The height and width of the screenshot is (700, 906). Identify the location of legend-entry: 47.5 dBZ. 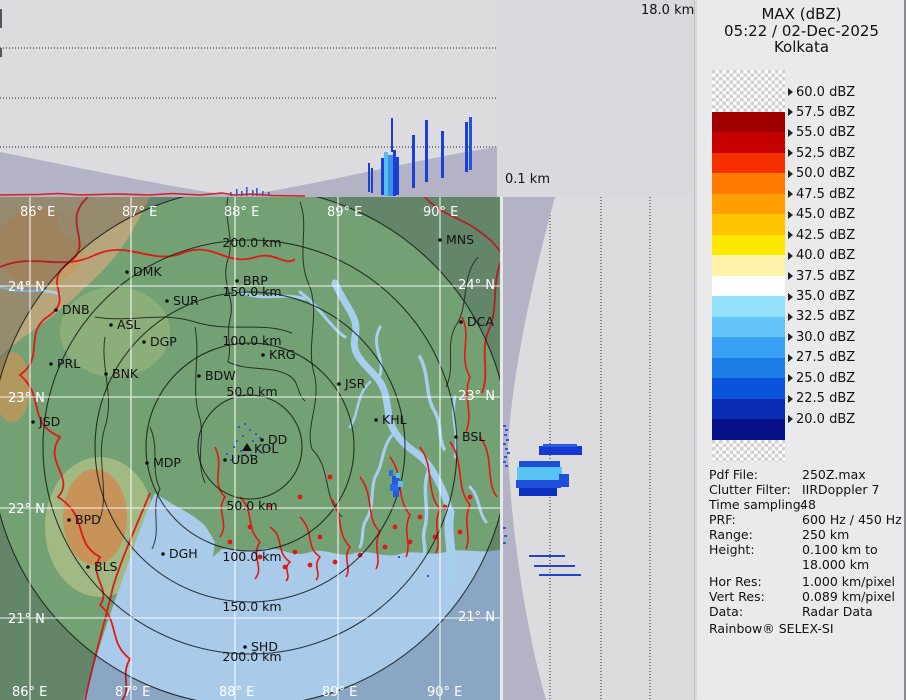
(821, 194).